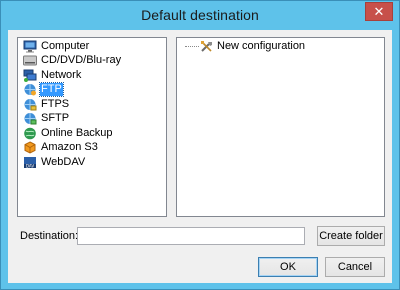  Describe the element at coordinates (30, 147) in the screenshot. I see `amazon-s3-icon` at that location.